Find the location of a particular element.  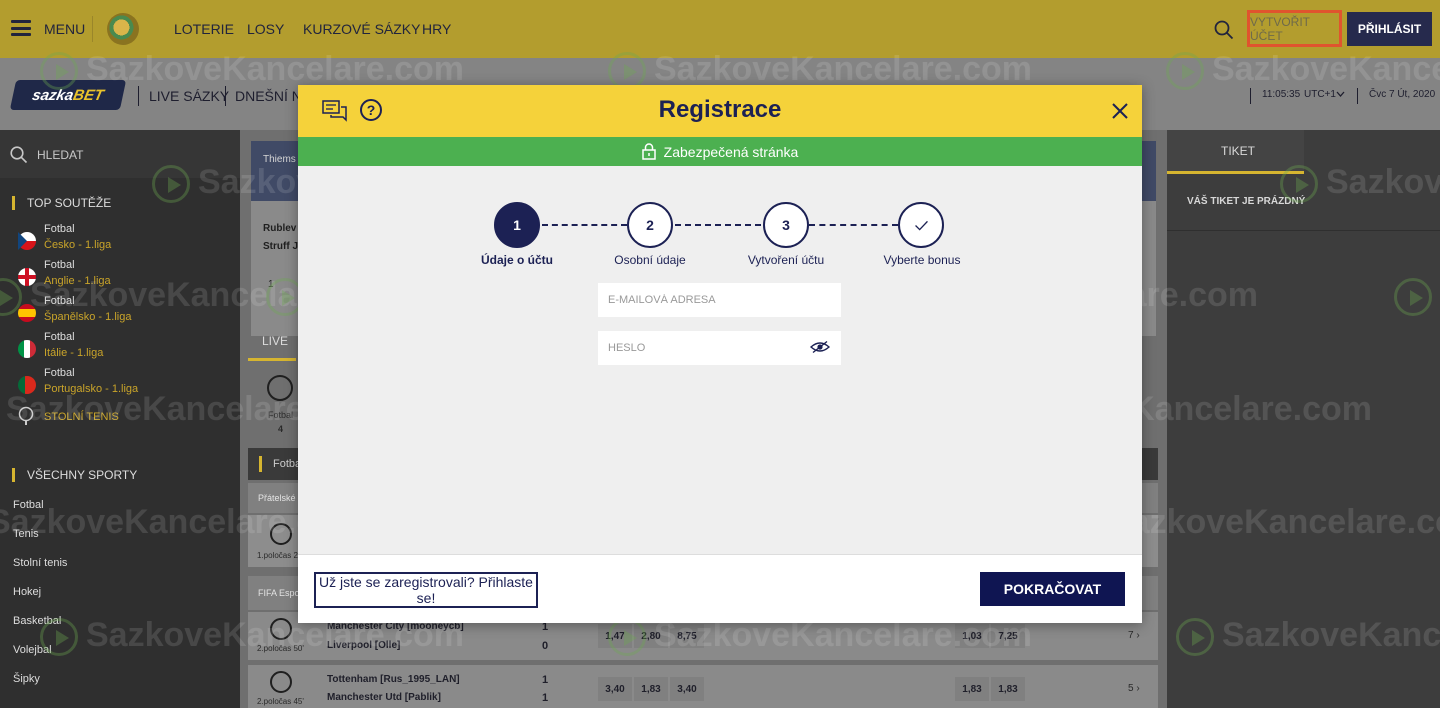

odds-button: 1,03 is located at coordinates (972, 636).